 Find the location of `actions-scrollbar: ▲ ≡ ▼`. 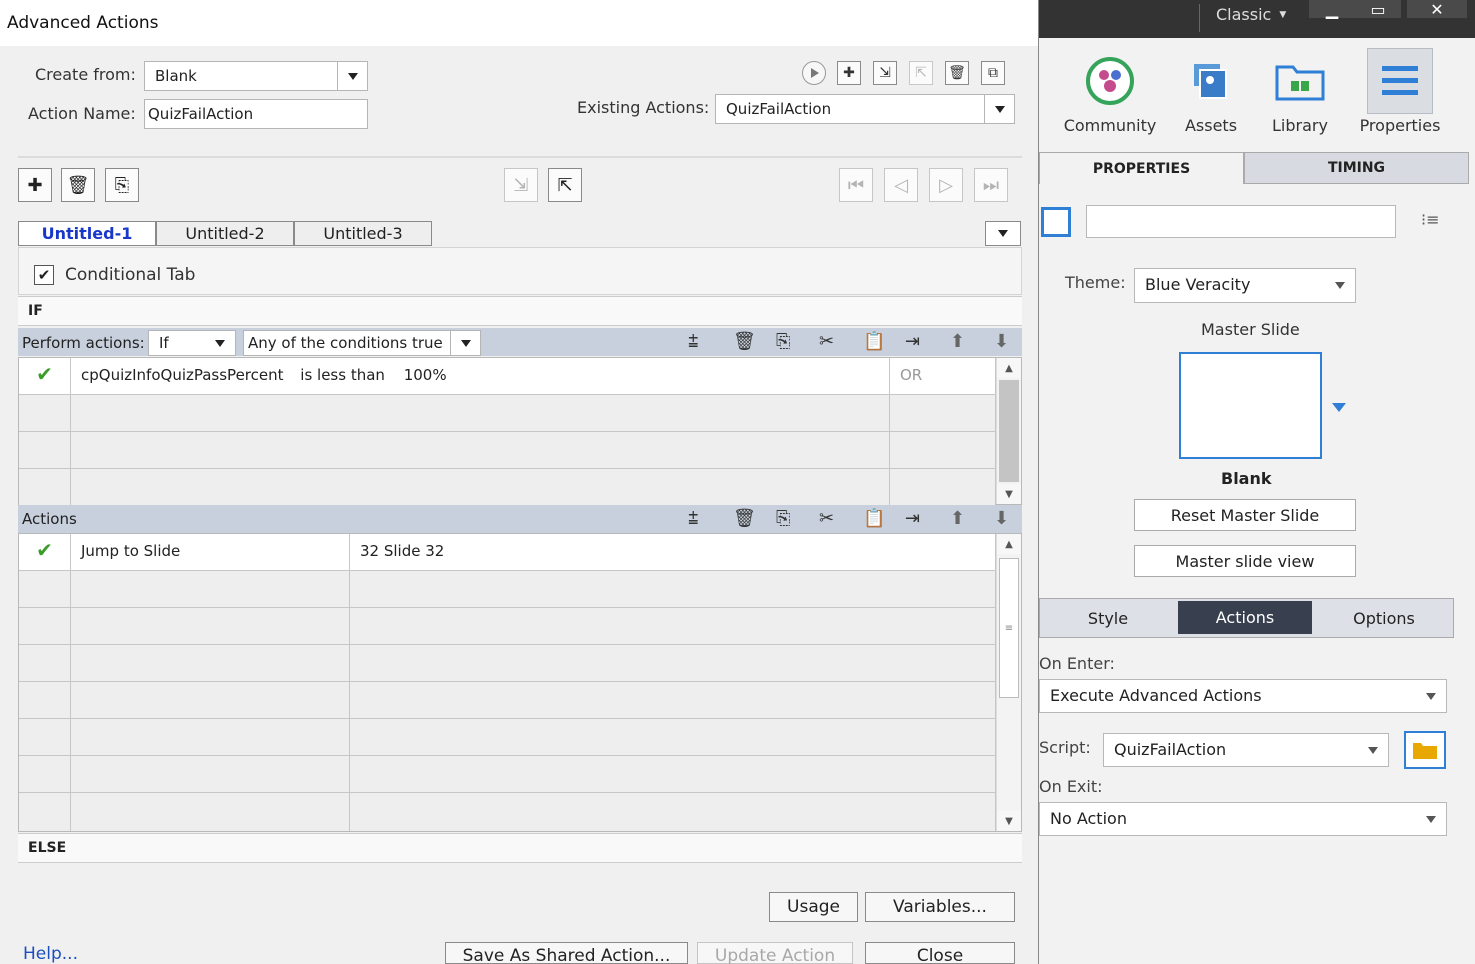

actions-scrollbar: ▲ ≡ ▼ is located at coordinates (1008, 682).